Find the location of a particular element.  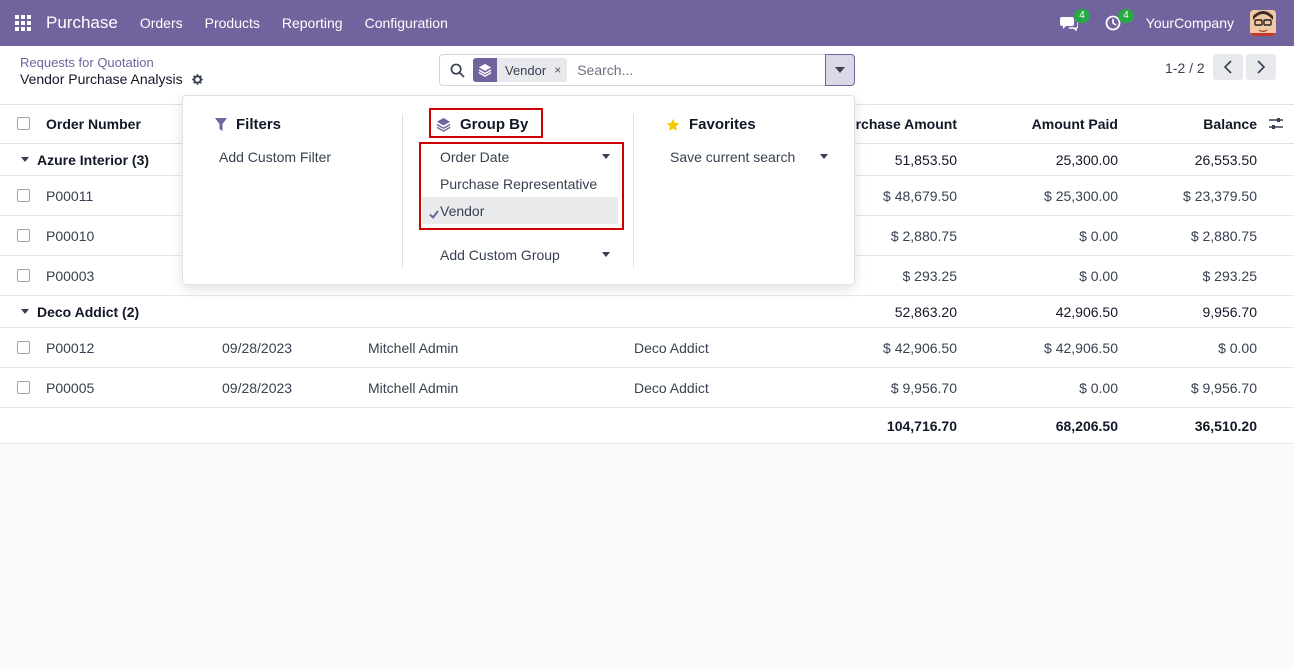

page-title-text: Vendor Purchase Analysis is located at coordinates (101, 79).